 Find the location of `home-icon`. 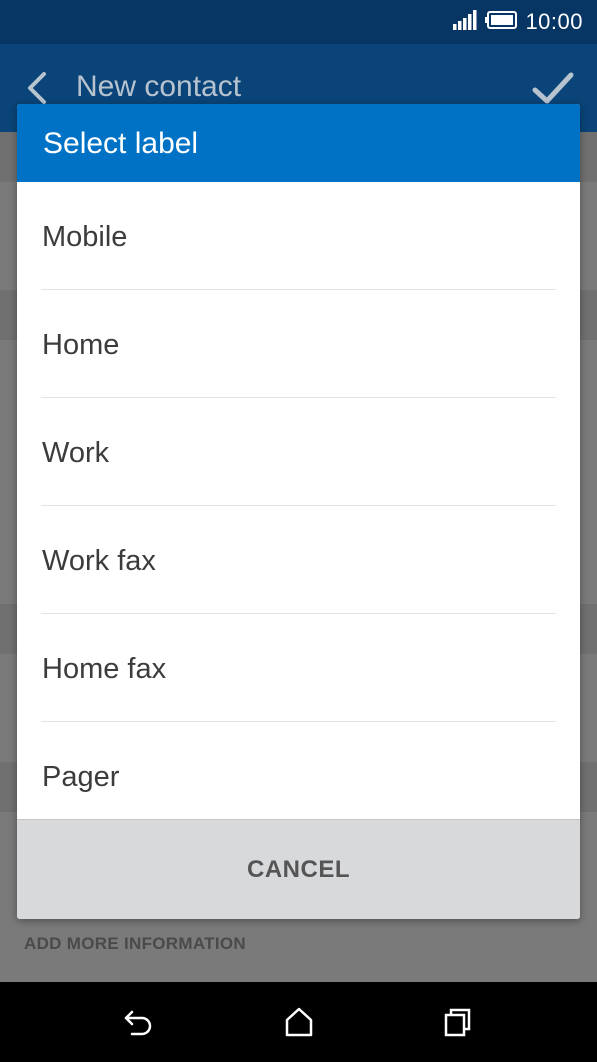

home-icon is located at coordinates (299, 1022).